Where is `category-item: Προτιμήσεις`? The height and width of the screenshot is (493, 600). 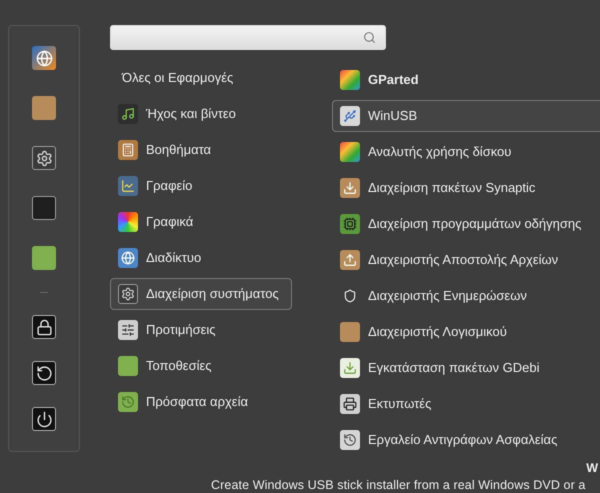 category-item: Προτιμήσεις is located at coordinates (201, 330).